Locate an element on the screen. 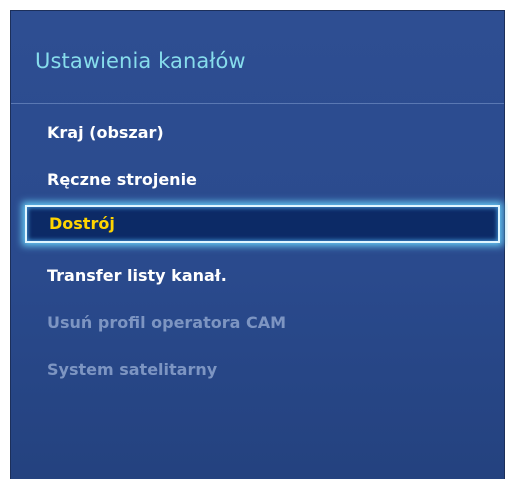 This screenshot has width=508, height=479. panel-title: Ustawienia kanałów is located at coordinates (140, 61).